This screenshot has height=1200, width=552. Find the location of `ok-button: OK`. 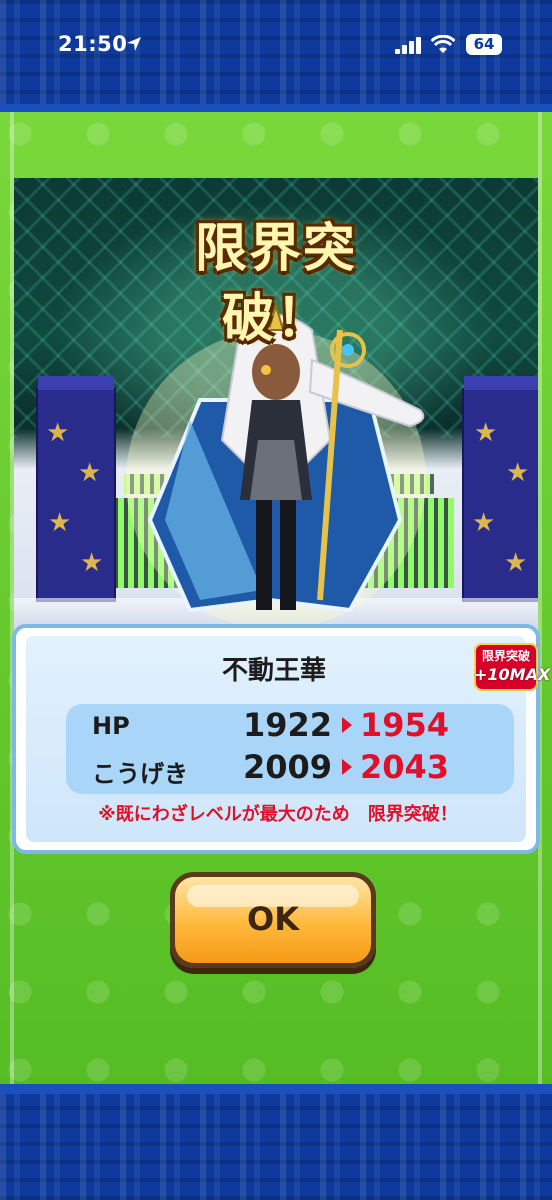

ok-button: OK is located at coordinates (273, 920).